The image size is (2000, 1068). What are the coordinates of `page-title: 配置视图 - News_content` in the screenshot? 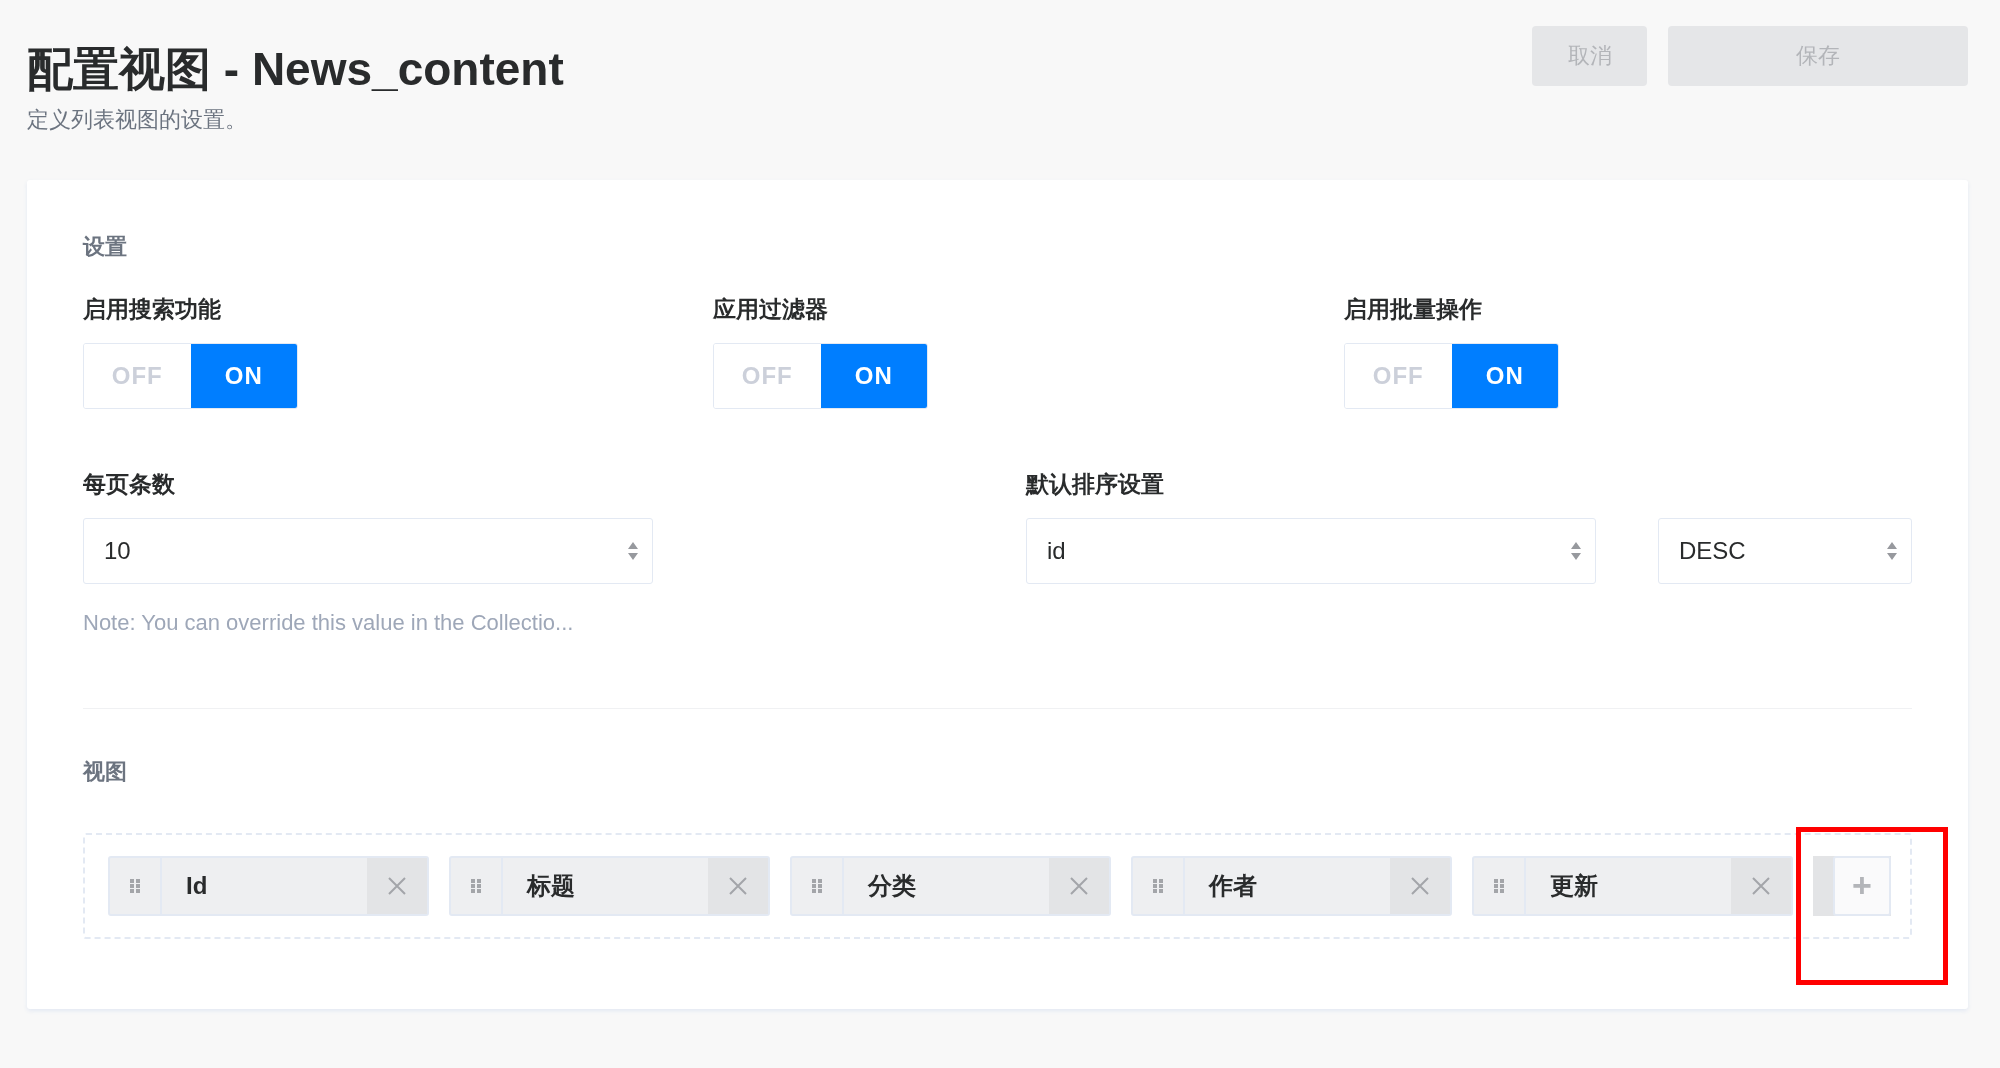 It's located at (295, 69).